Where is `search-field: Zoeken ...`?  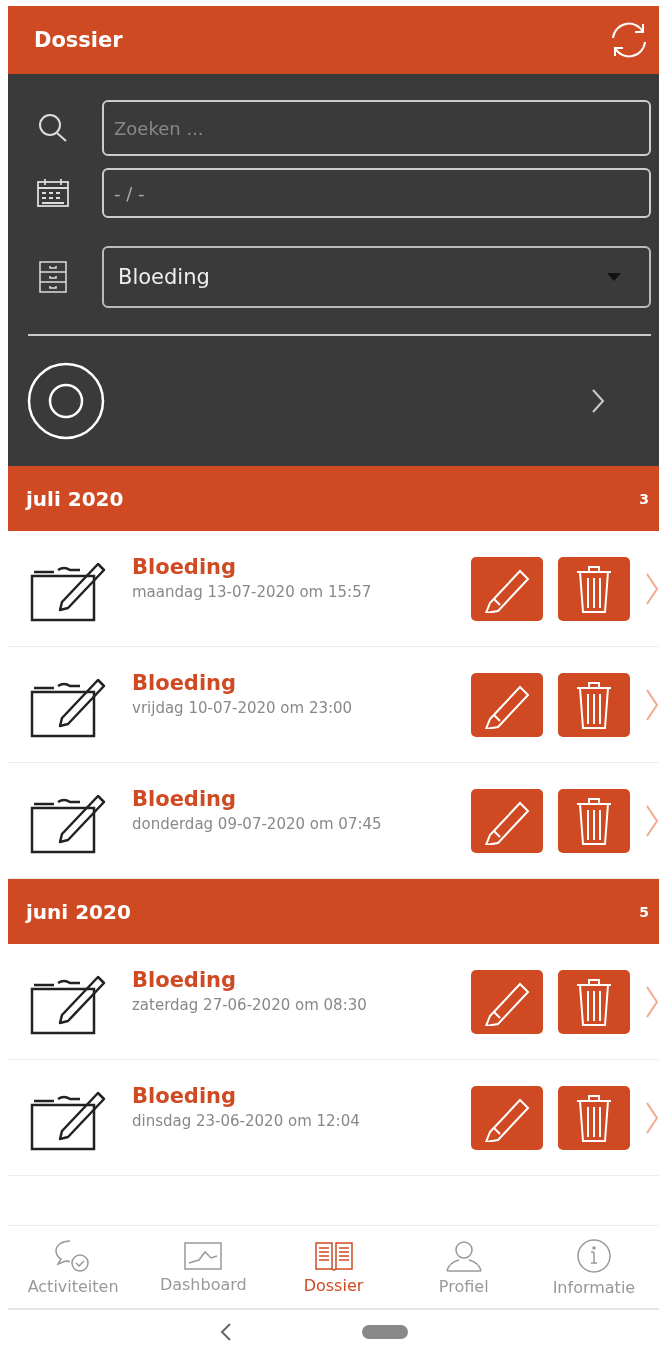
search-field: Zoeken ... is located at coordinates (376, 128).